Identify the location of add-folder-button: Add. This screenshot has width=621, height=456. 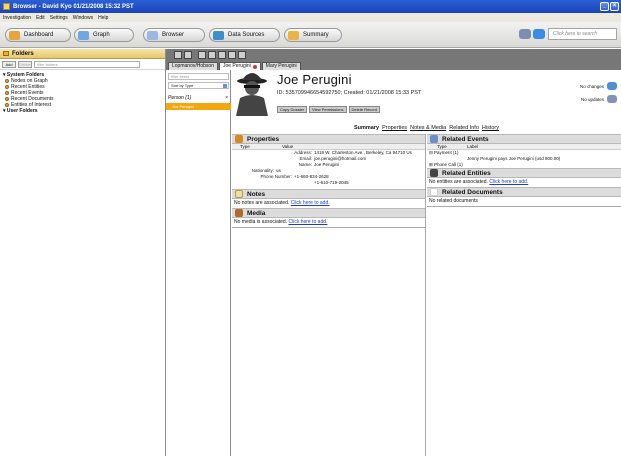
(9, 64).